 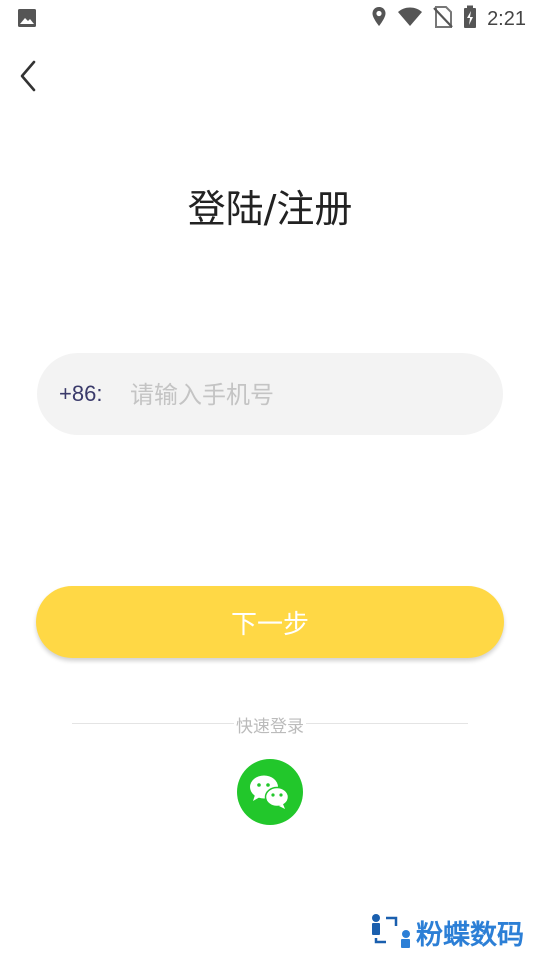 I want to click on watermark-text: 粉蝶数码, so click(x=470, y=935).